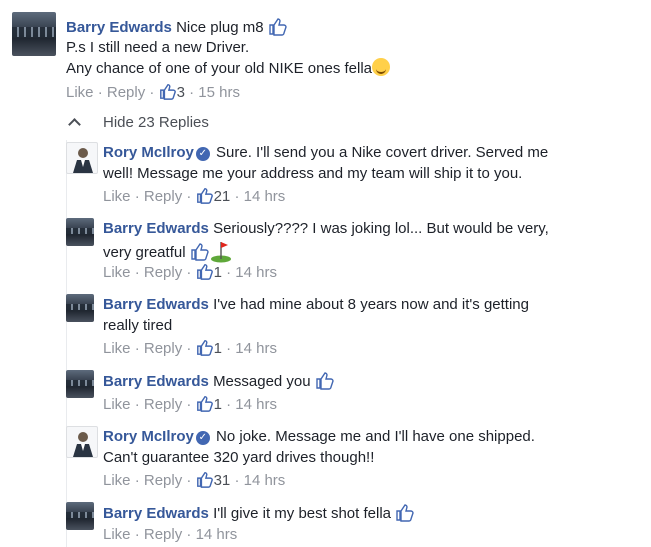 The width and height of the screenshot is (651, 547). Describe the element at coordinates (74, 124) in the screenshot. I see `chevron-up-icon` at that location.